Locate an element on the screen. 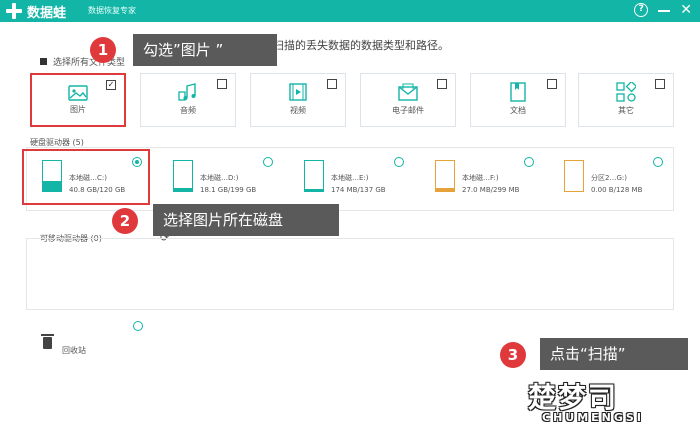 The width and height of the screenshot is (700, 429). callout-text: 点击“扫描” is located at coordinates (588, 354).